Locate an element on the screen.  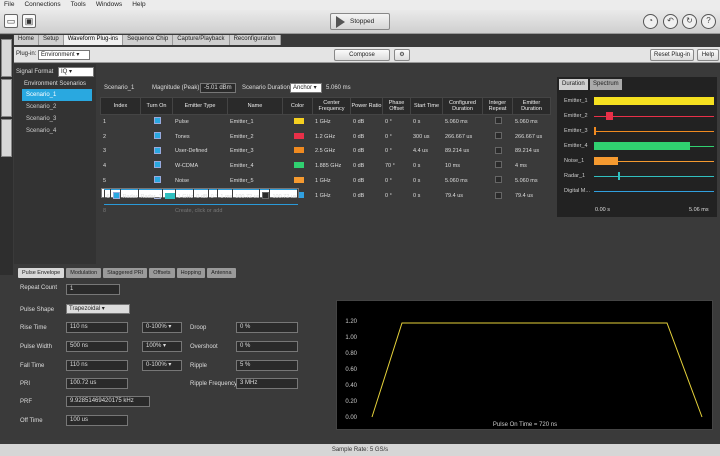
table-cell: Emitter_2 is located at coordinates (255, 136).